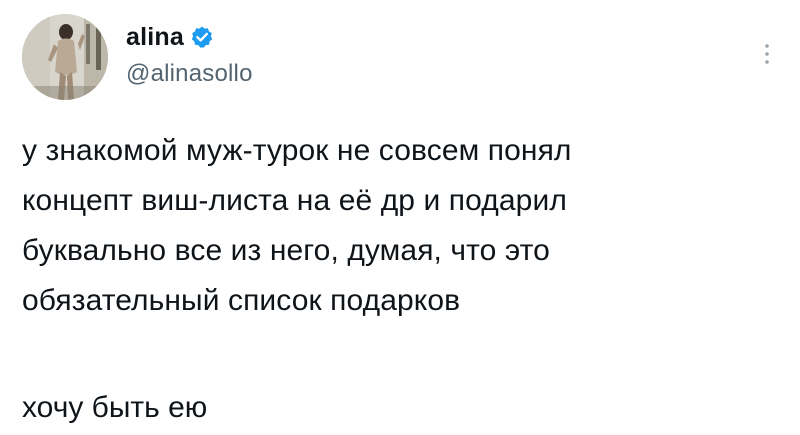 Image resolution: width=800 pixels, height=435 pixels. Describe the element at coordinates (294, 200) in the screenshot. I see `tweet-text-line: концепт виш-листа на её др и подарил` at that location.